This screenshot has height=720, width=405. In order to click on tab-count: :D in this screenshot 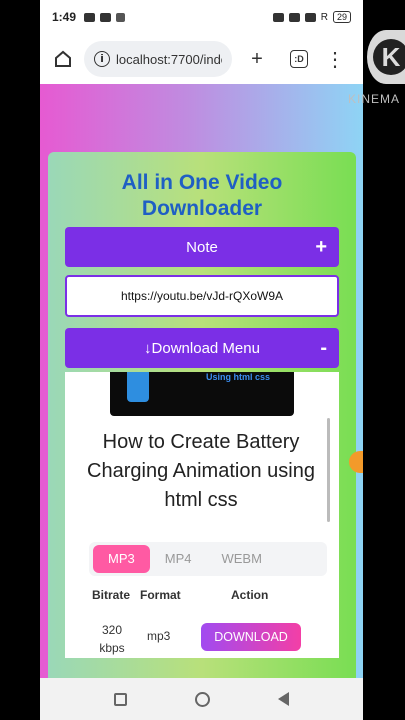, I will do `click(299, 59)`.